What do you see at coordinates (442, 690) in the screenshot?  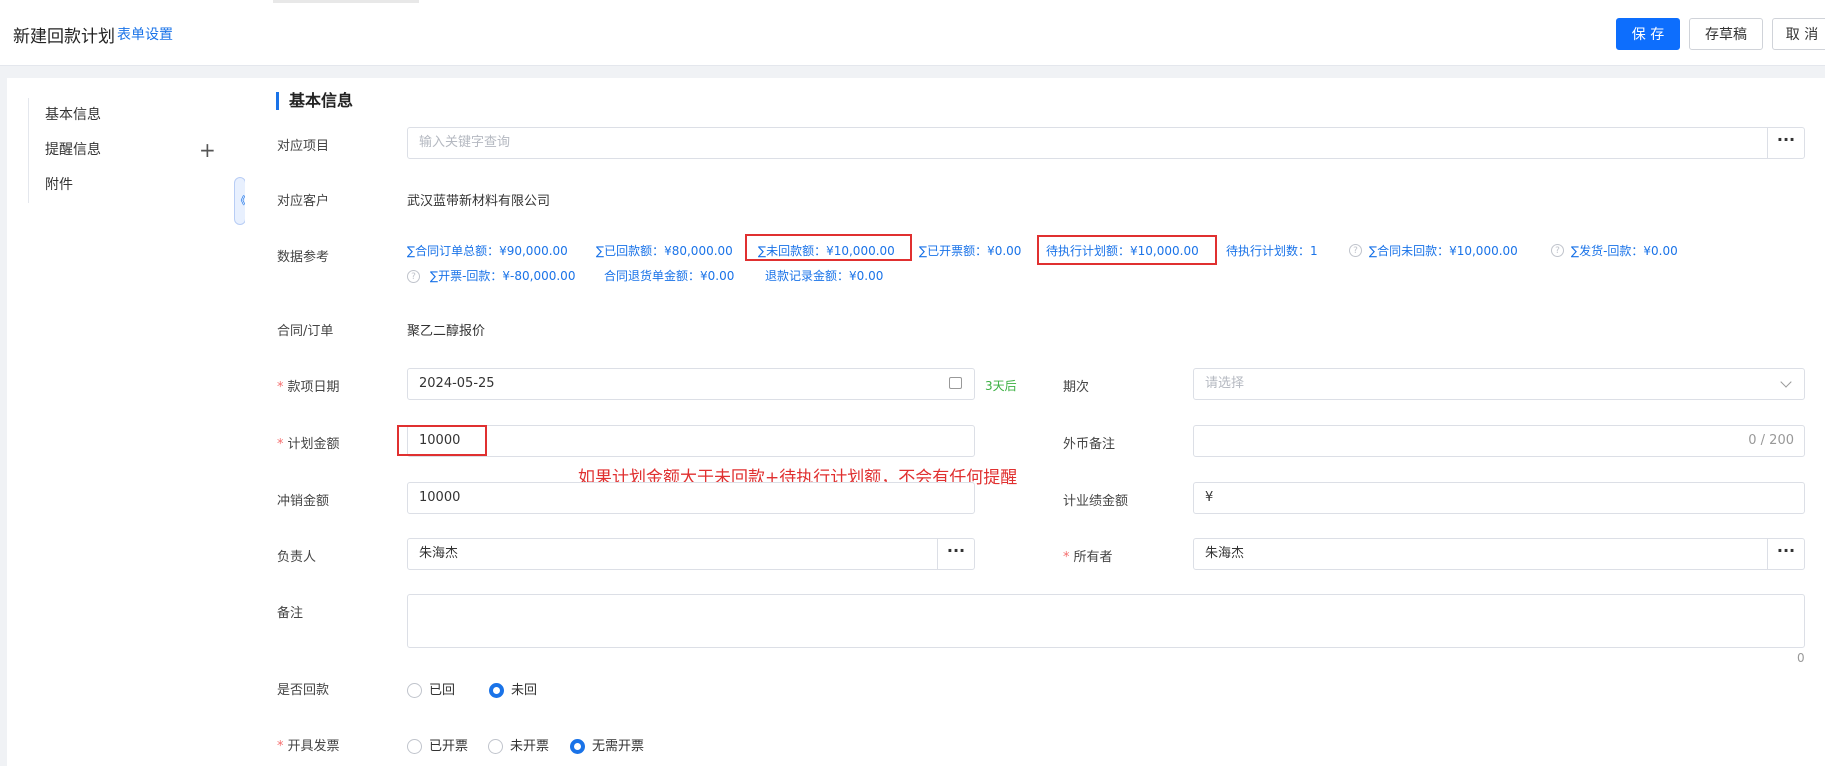 I see `radio-label: 已回` at bounding box center [442, 690].